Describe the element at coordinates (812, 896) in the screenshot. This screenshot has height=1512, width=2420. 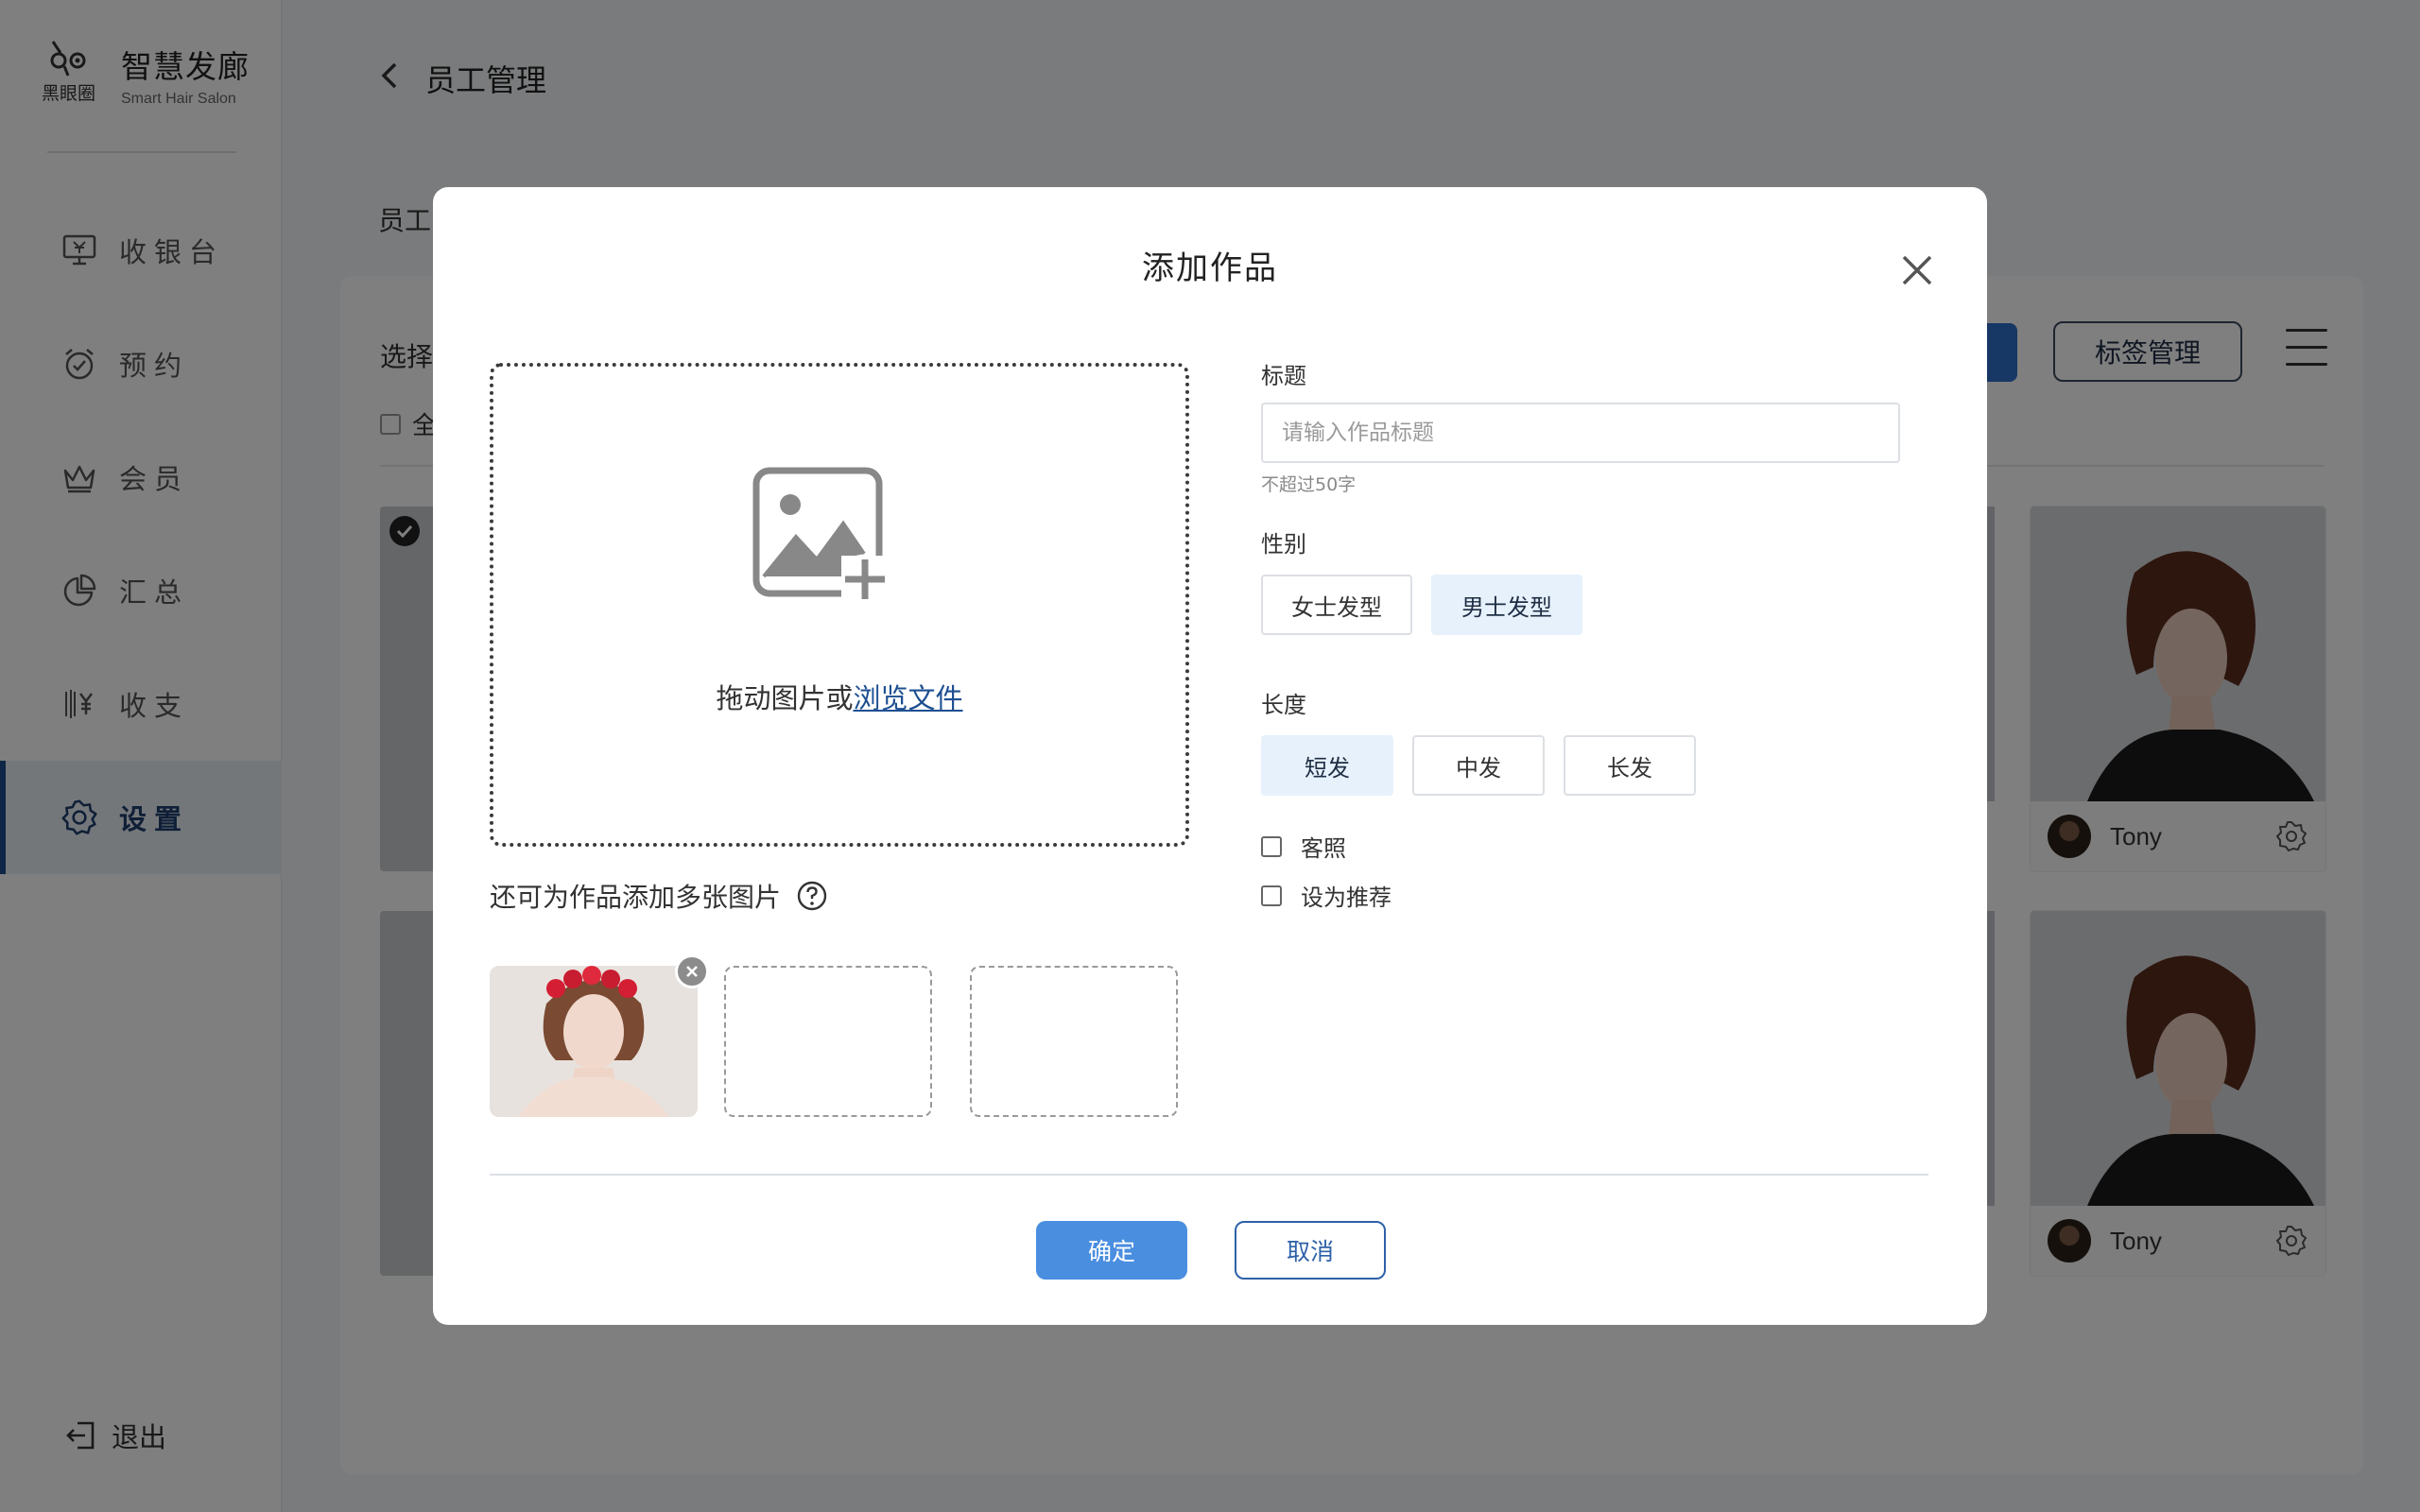
I see `help-question-icon` at that location.